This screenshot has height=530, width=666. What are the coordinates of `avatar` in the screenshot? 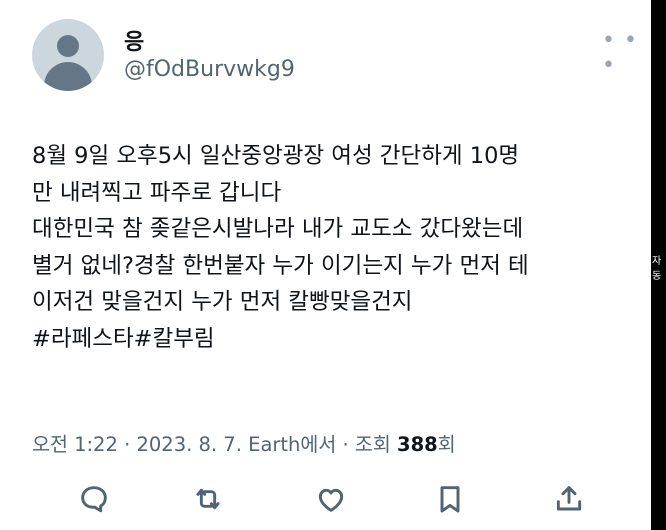 It's located at (68, 55).